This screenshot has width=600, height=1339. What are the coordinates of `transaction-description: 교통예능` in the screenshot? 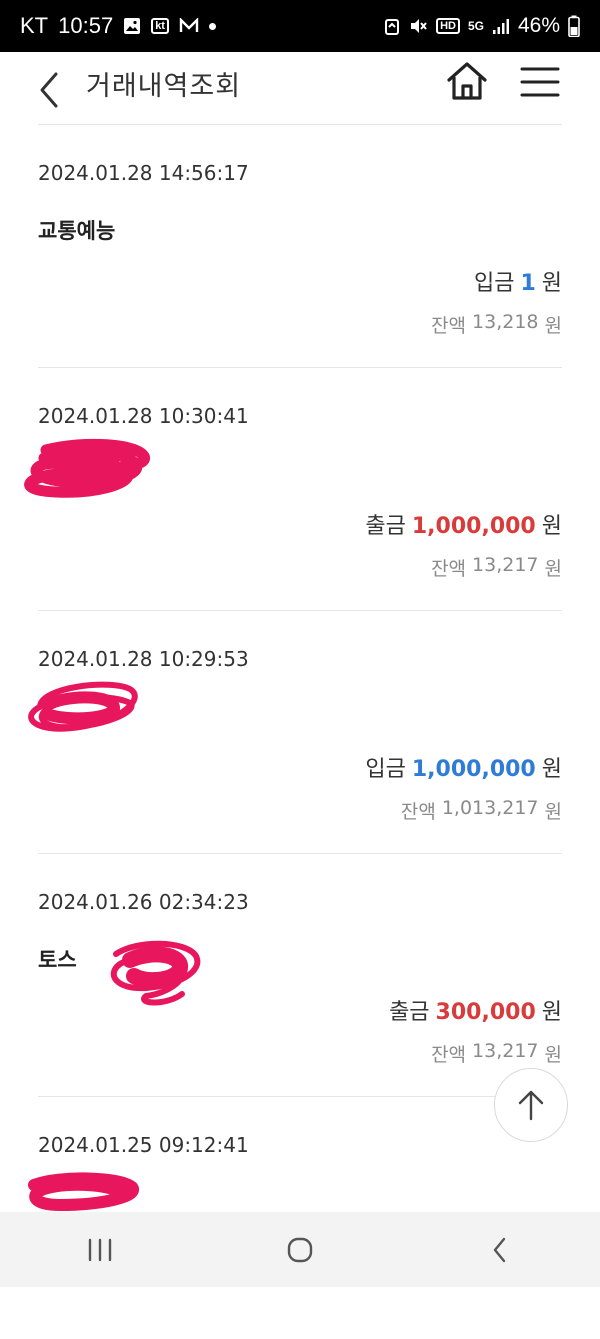 It's located at (77, 231).